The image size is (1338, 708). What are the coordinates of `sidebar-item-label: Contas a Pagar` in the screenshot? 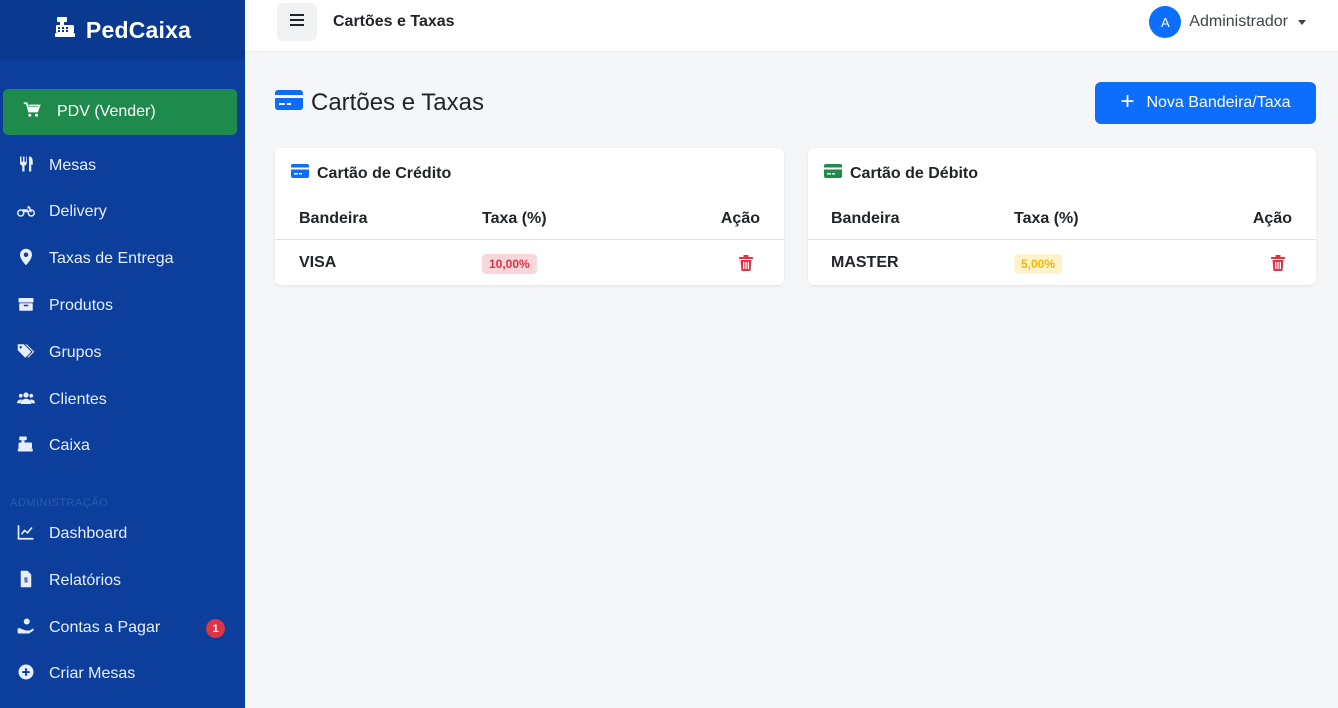 It's located at (105, 627).